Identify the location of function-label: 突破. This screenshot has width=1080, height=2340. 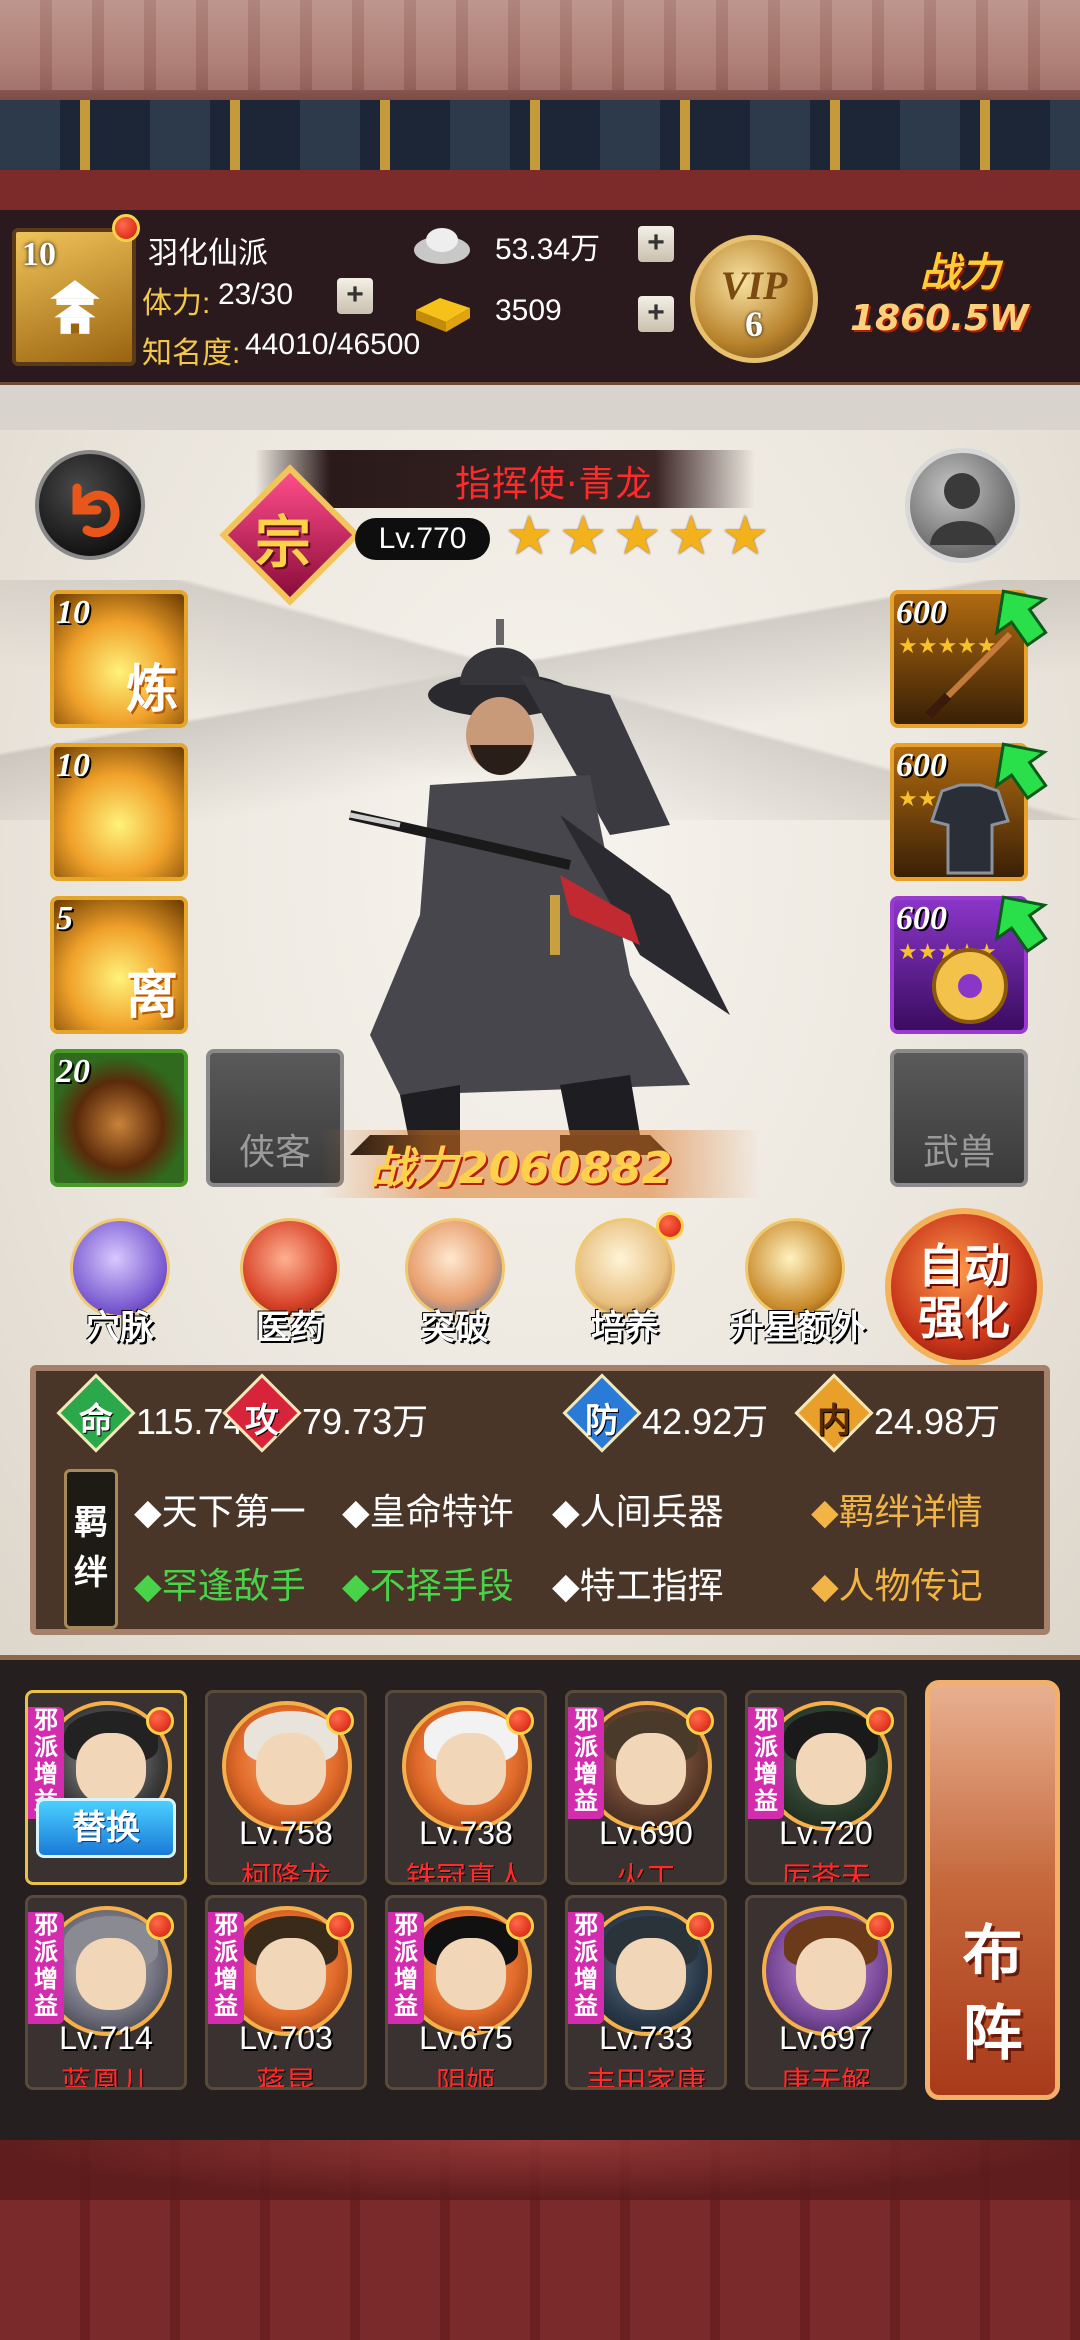
(455, 1328).